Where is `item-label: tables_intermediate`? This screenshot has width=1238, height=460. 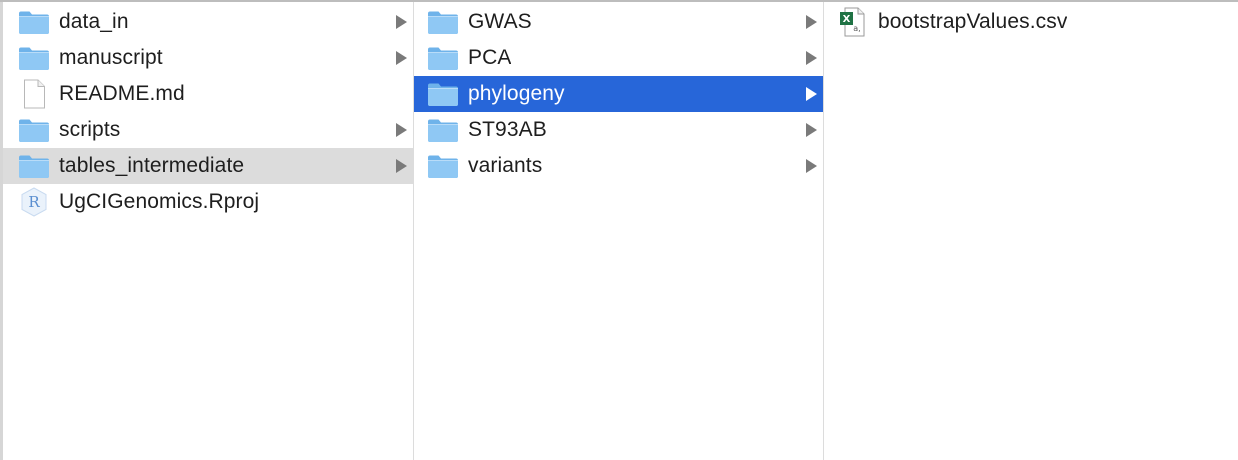 item-label: tables_intermediate is located at coordinates (152, 165).